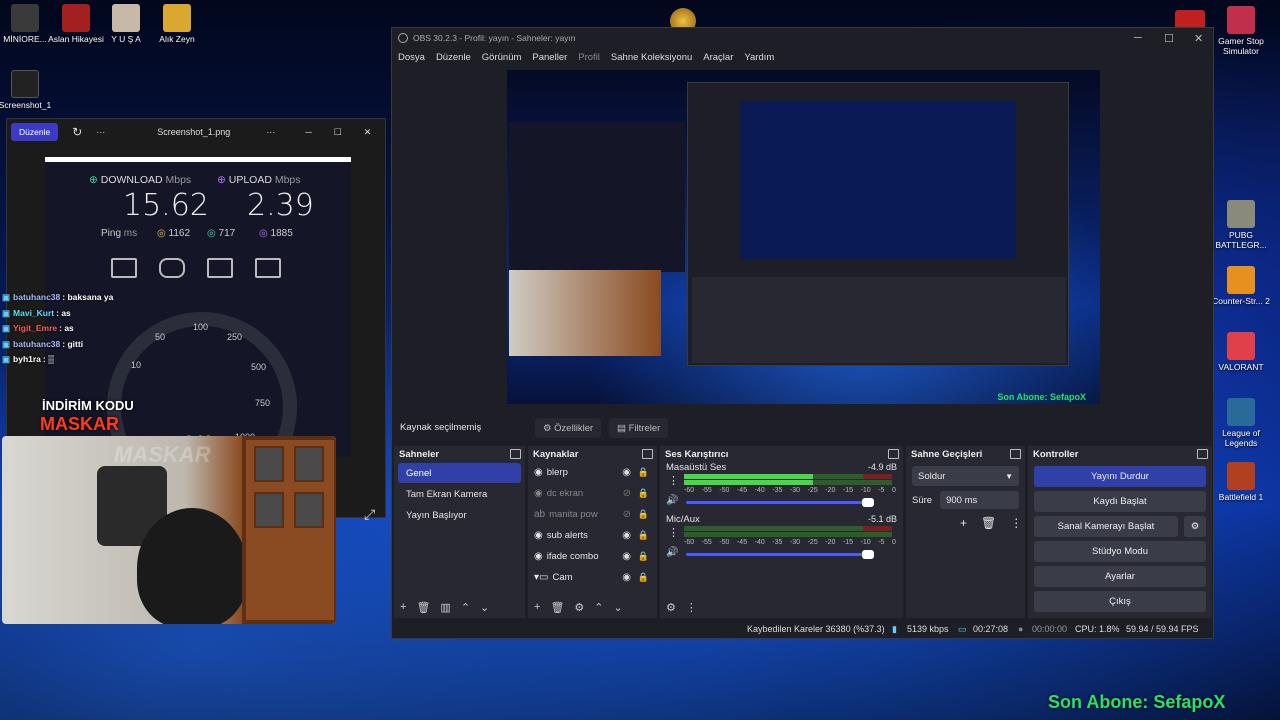  Describe the element at coordinates (459, 473) in the screenshot. I see `scene-item: Genel` at that location.